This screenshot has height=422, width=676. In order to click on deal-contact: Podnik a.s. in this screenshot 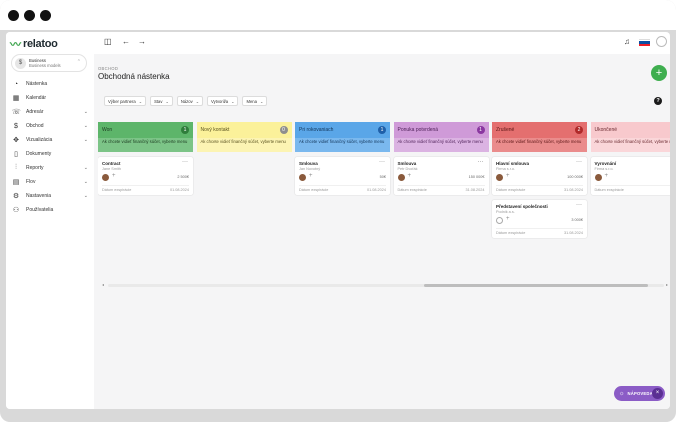, I will do `click(505, 212)`.